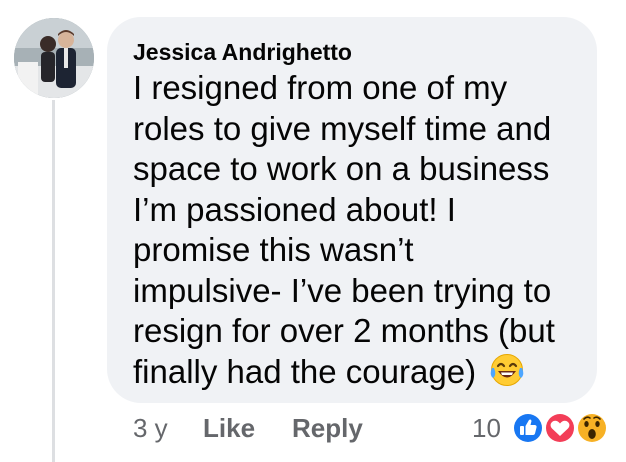 The height and width of the screenshot is (462, 626). What do you see at coordinates (327, 428) in the screenshot?
I see `reply-button: Reply` at bounding box center [327, 428].